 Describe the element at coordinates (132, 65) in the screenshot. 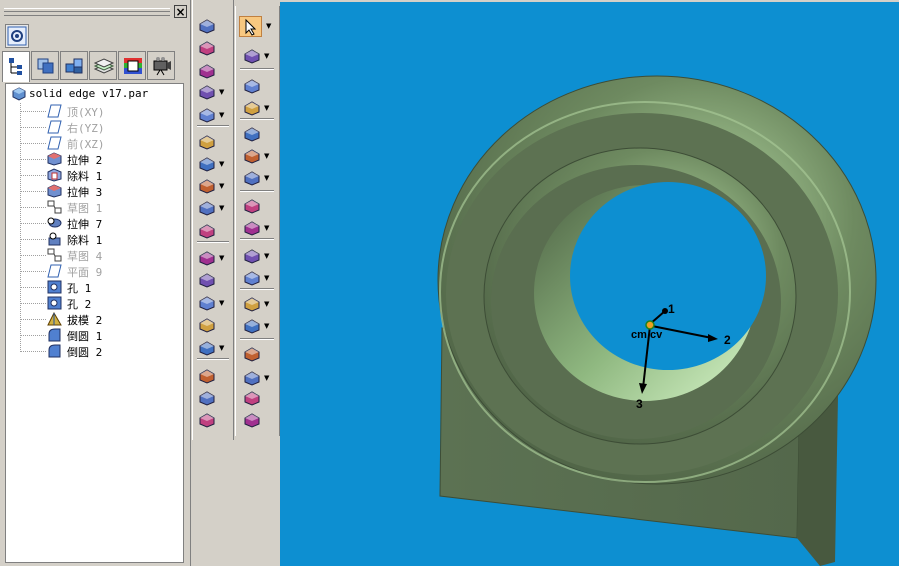

I see `tab-material` at that location.